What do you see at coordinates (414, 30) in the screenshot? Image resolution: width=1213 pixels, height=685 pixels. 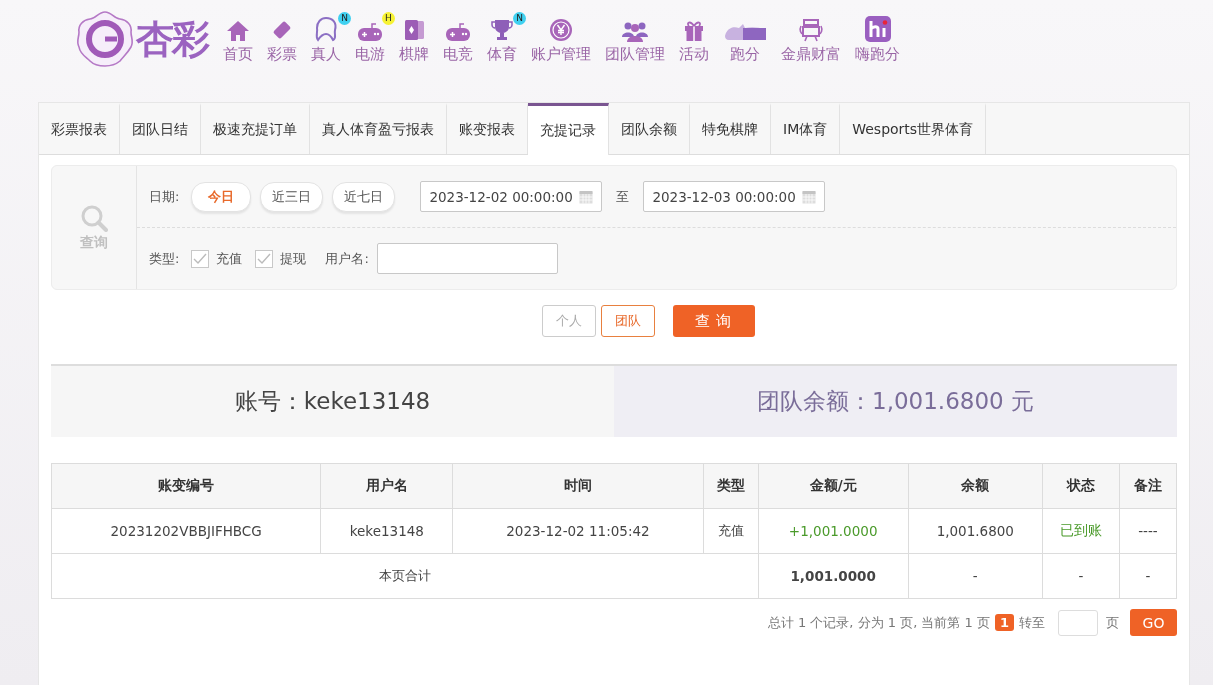 I see `cards-icon` at bounding box center [414, 30].